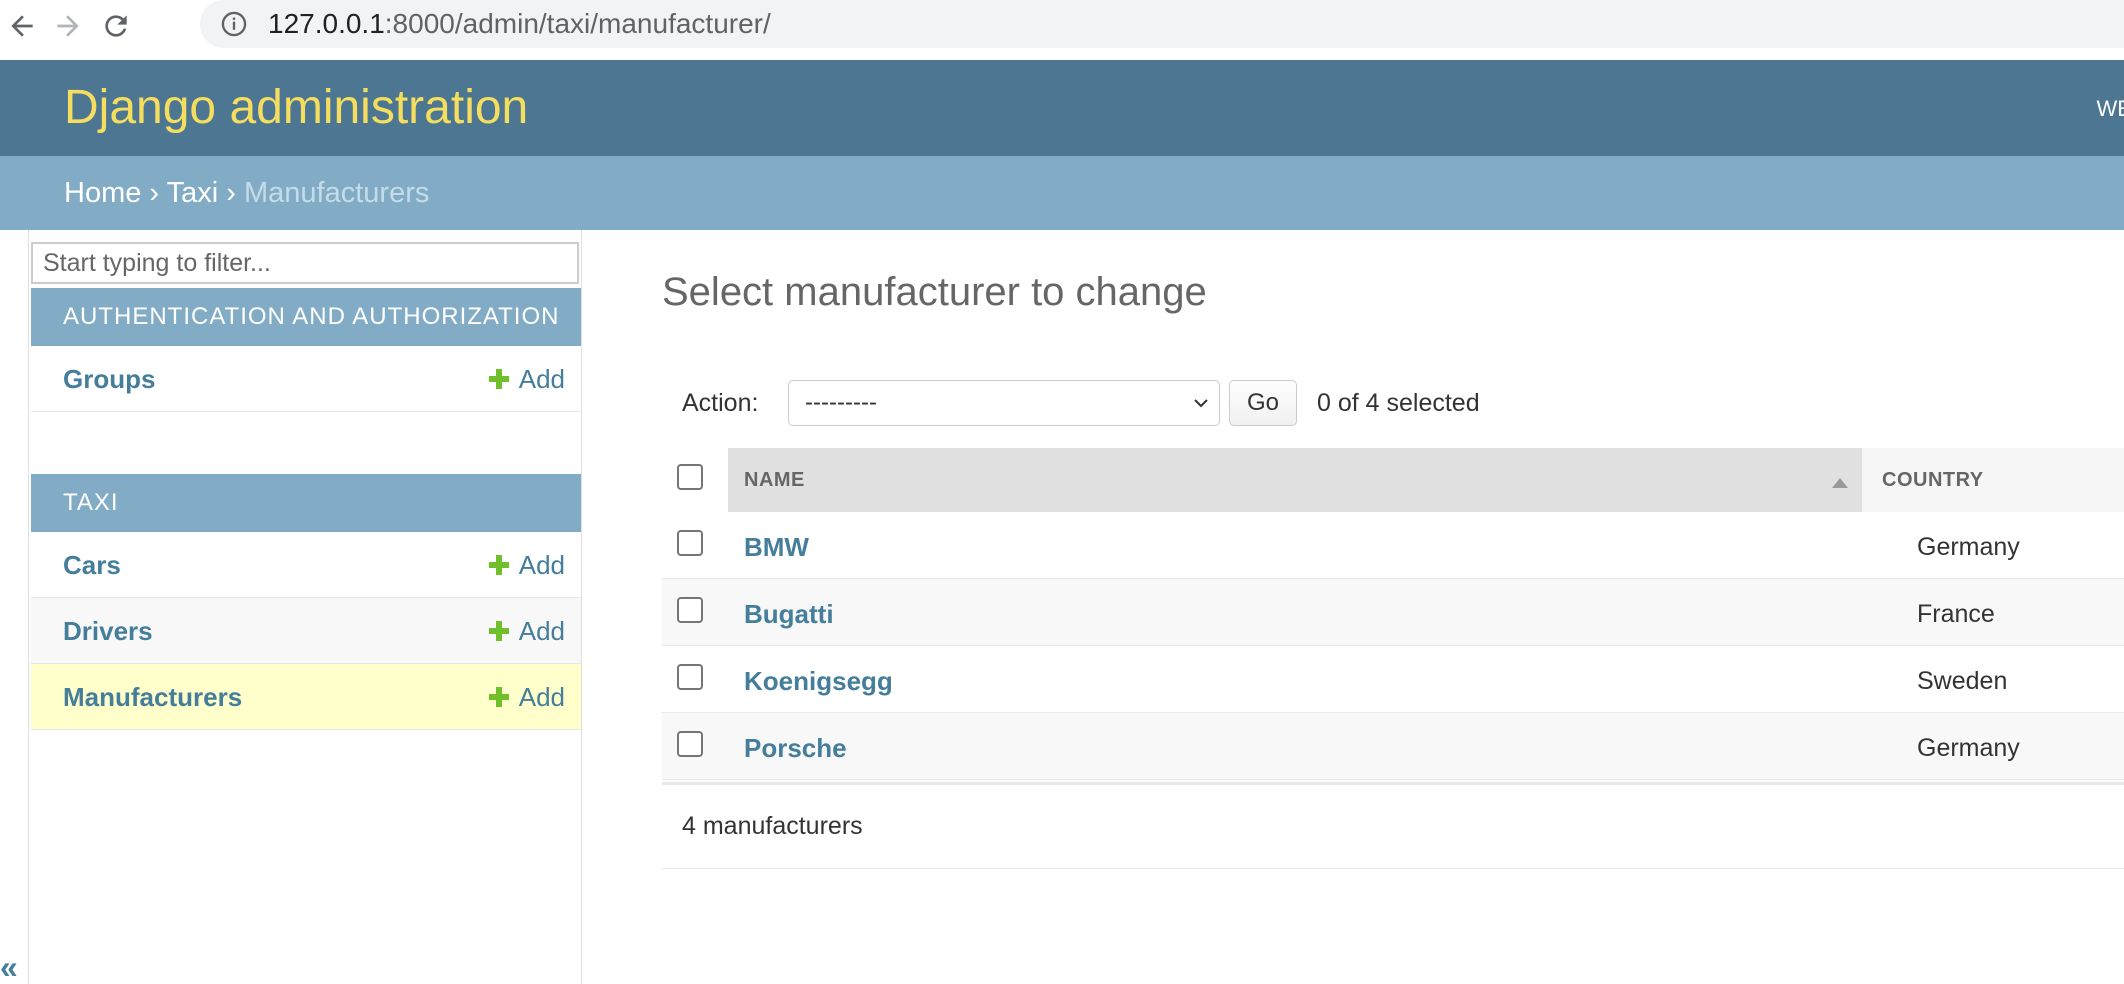  I want to click on back-icon, so click(22, 26).